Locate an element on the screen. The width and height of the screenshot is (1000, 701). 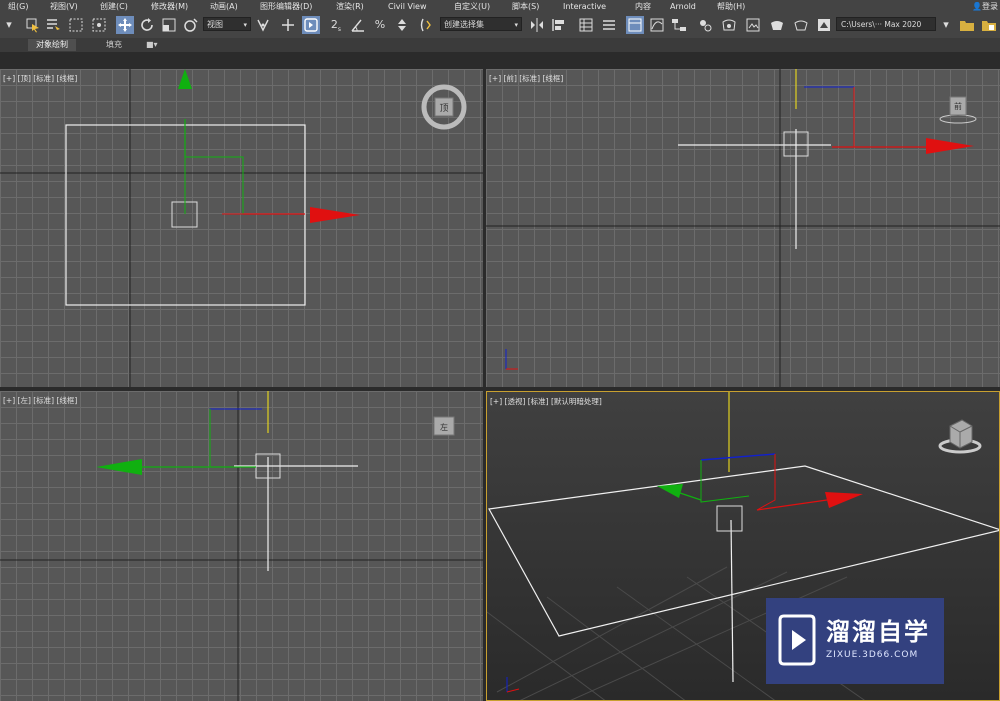
menu-customize: 自定义(U) is located at coordinates (472, 6).